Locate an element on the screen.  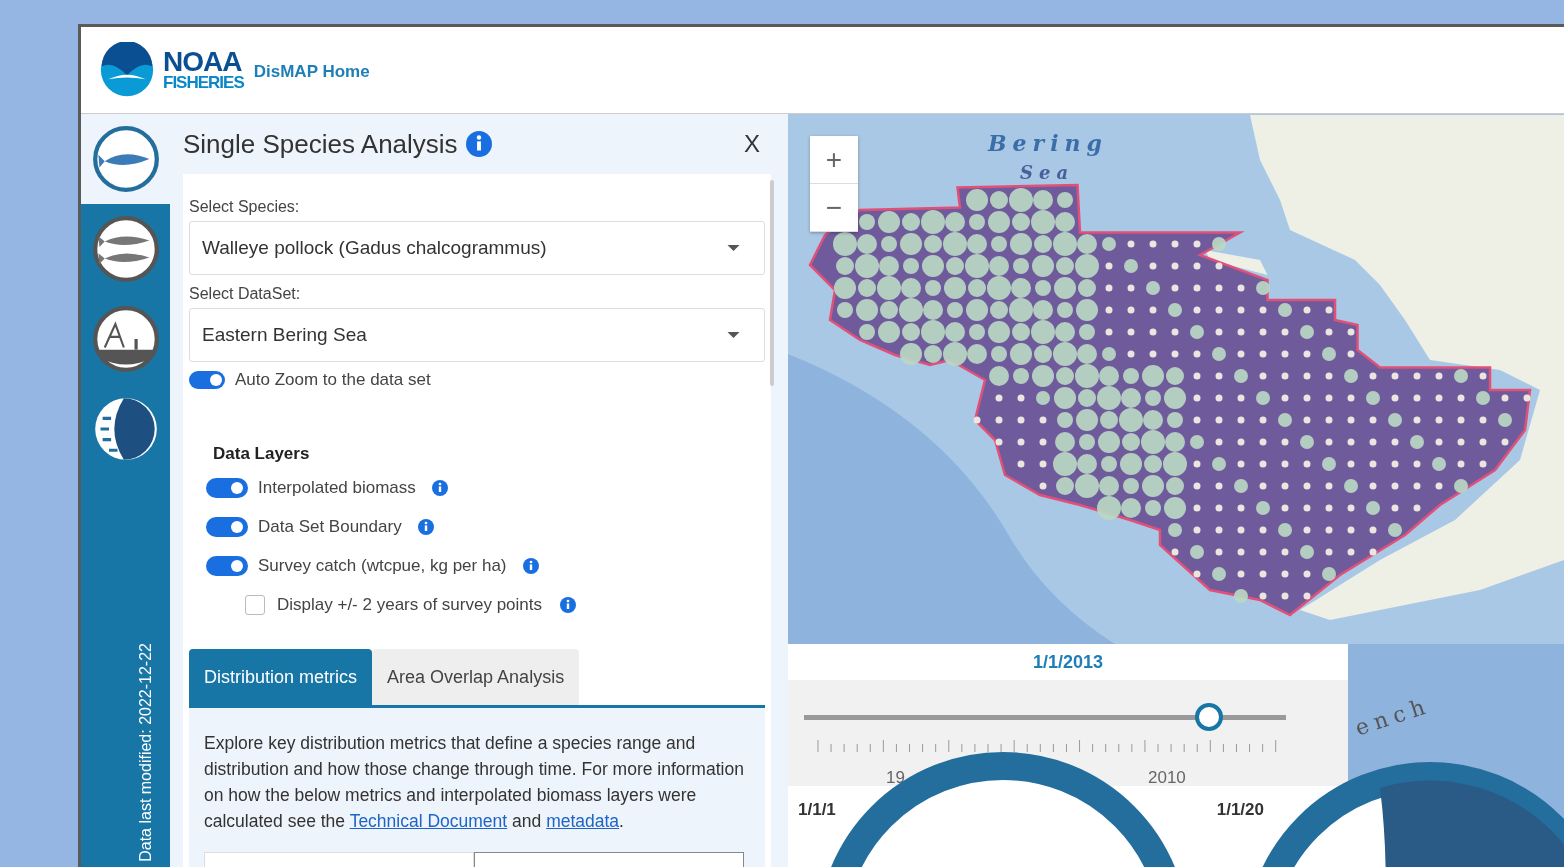
close-button: X is located at coordinates (752, 144).